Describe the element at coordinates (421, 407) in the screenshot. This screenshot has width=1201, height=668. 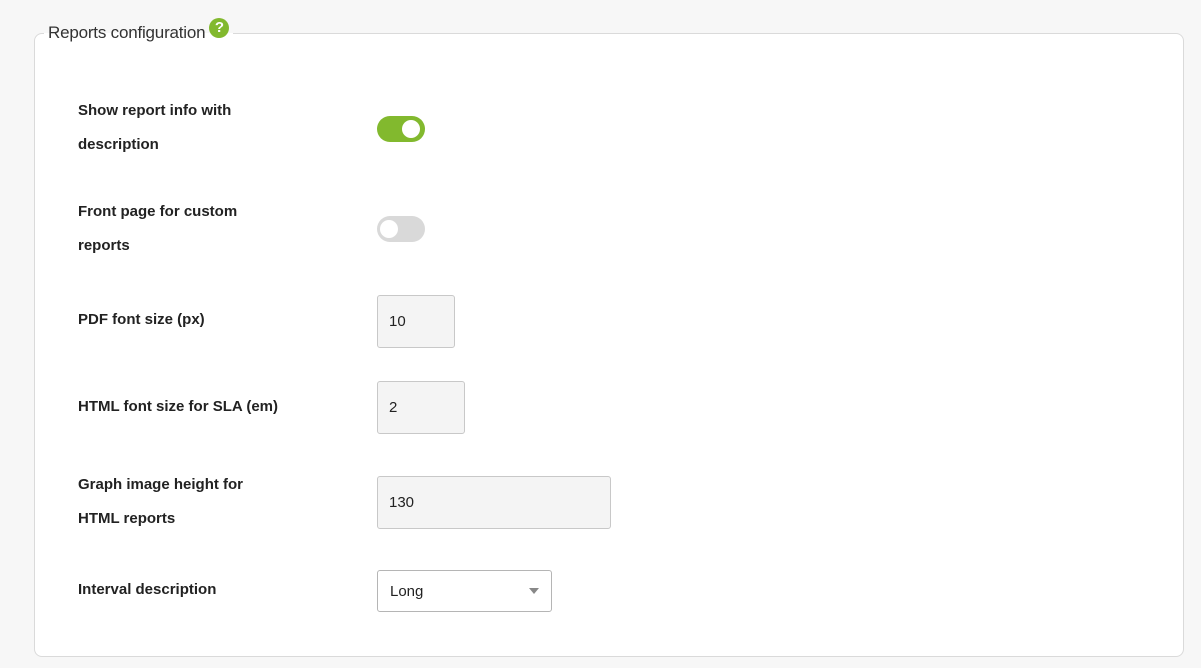
I see `html-font-size-sla-input` at that location.